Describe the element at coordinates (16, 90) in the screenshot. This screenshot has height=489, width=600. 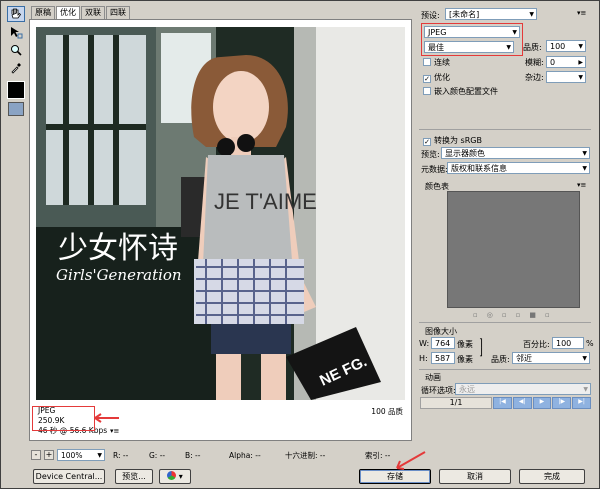
I see `eyedropper-color-swatch` at that location.